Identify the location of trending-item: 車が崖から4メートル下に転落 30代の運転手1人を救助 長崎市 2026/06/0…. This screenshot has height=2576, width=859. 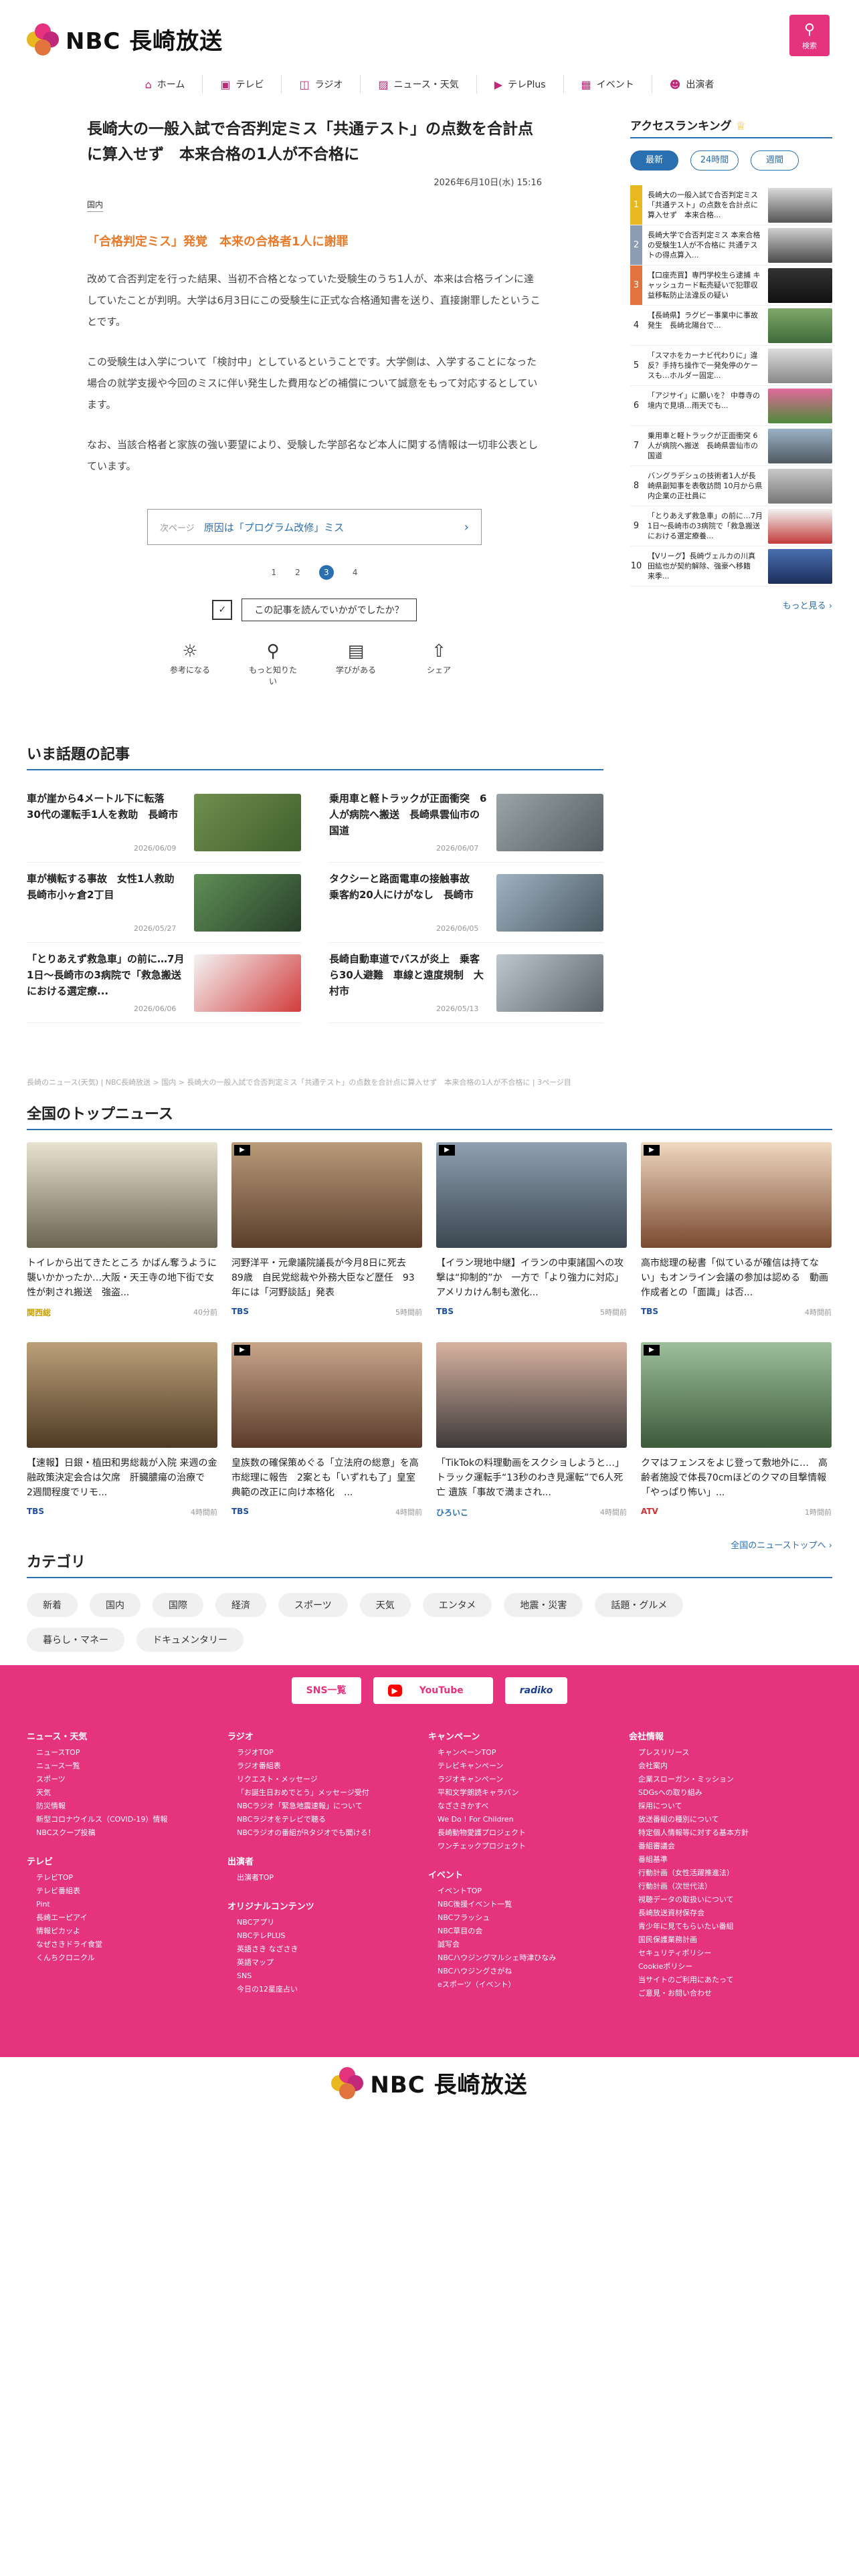
(164, 823).